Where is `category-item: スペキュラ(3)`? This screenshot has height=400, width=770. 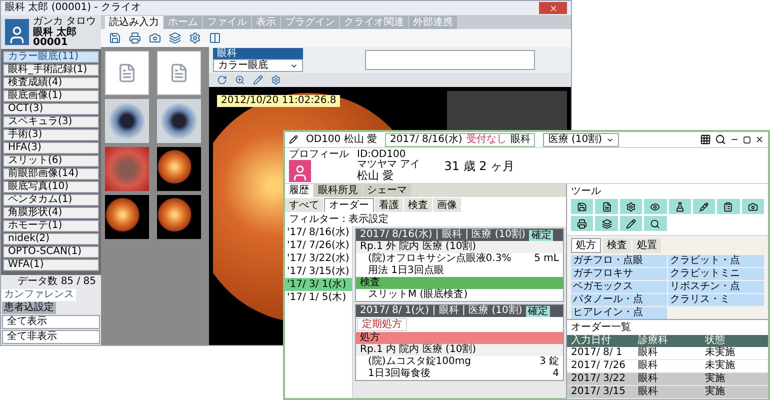
category-item: スペキュラ(3) is located at coordinates (51, 122).